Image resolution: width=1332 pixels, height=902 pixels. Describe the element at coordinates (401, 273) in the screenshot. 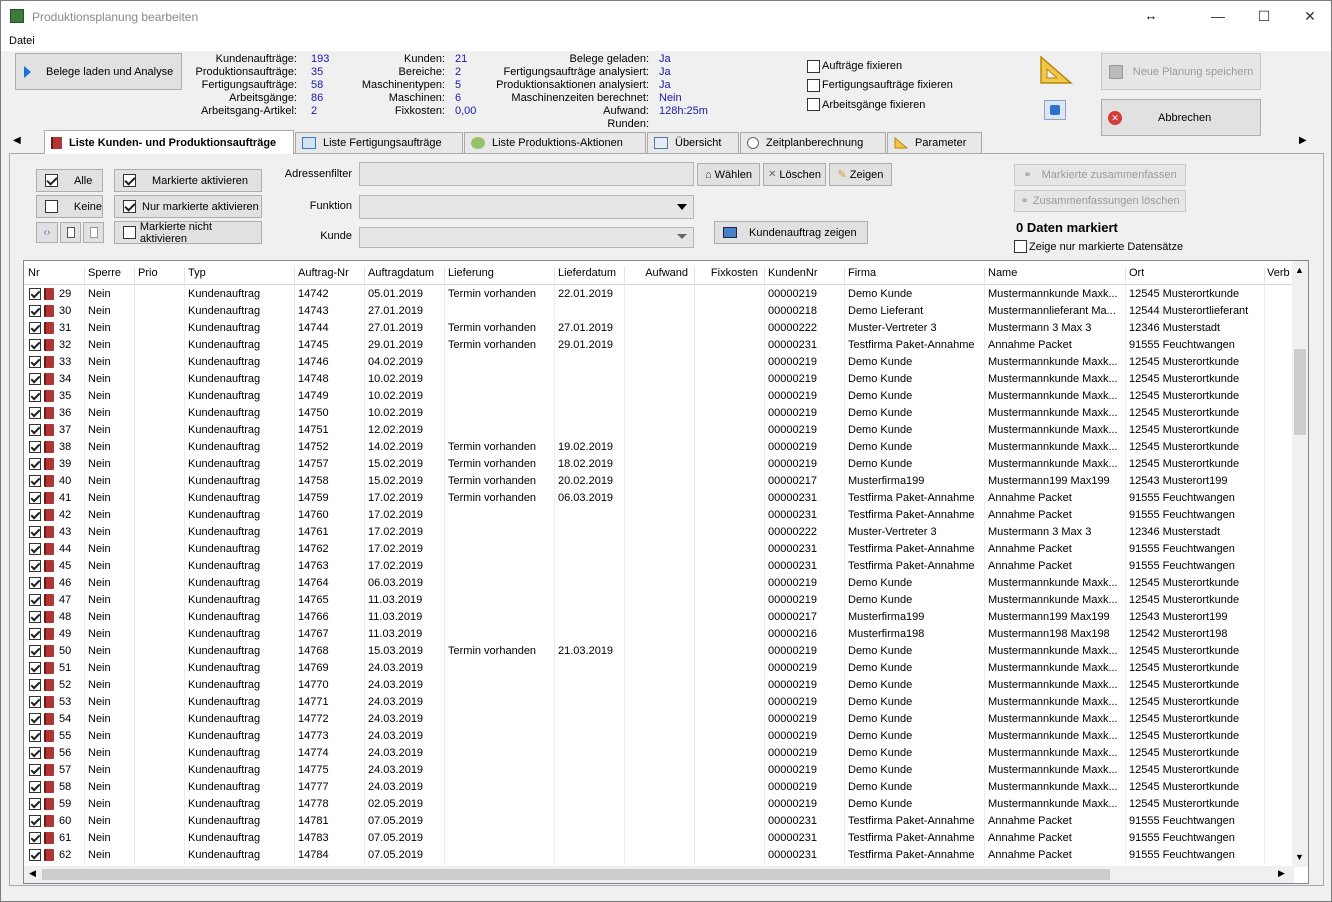

I see `column-header: Auftragdatum` at that location.